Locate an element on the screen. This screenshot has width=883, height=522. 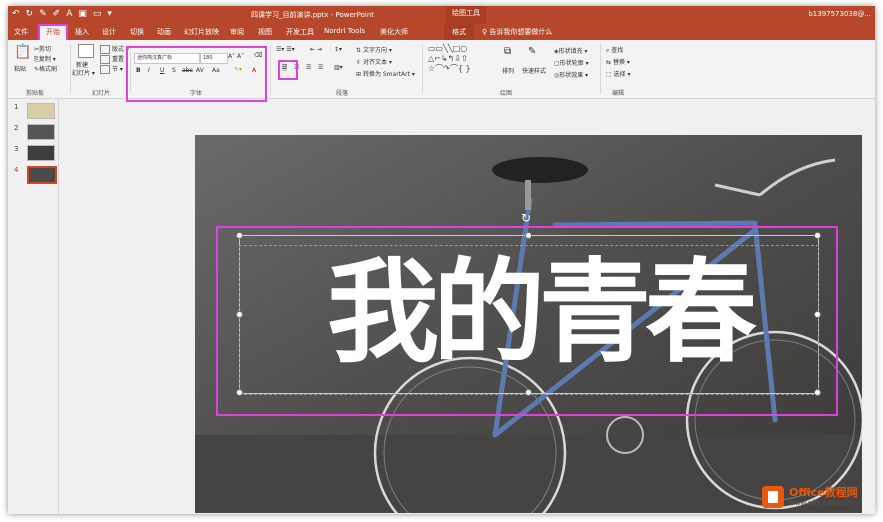
text-direction-icon: ⇅ is located at coordinates (358, 50).